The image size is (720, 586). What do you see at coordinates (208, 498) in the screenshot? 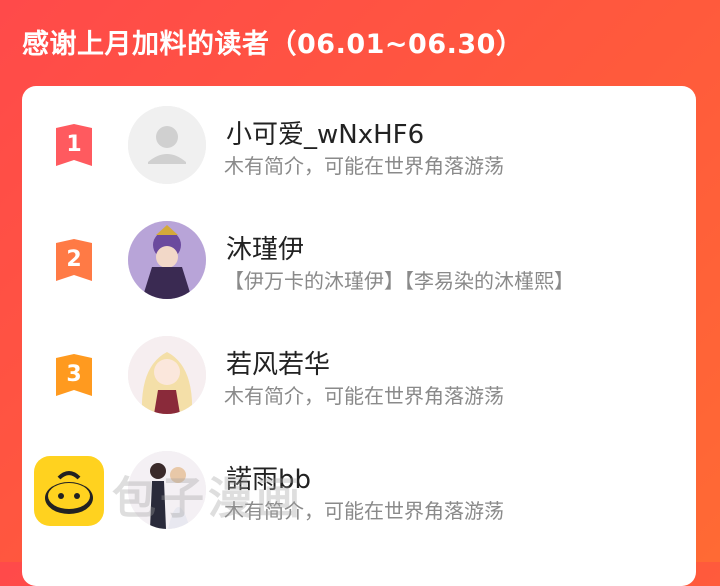
I see `watermark-text: 包子漫画` at bounding box center [208, 498].